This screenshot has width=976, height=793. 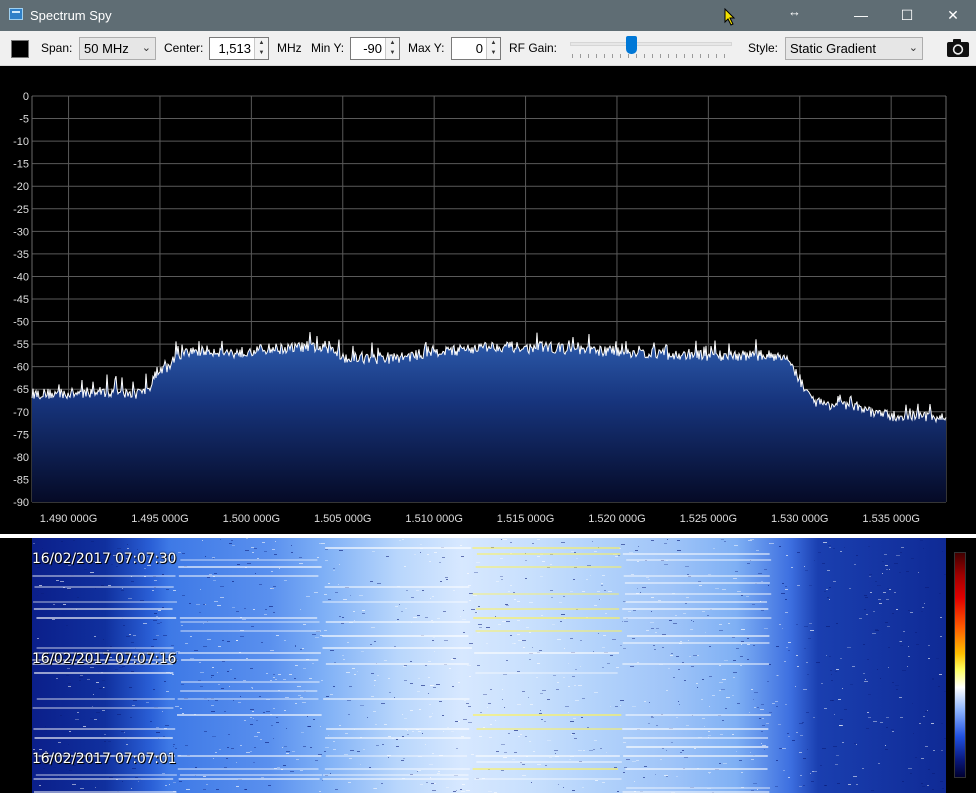 I want to click on close-button: ✕, so click(x=953, y=15).